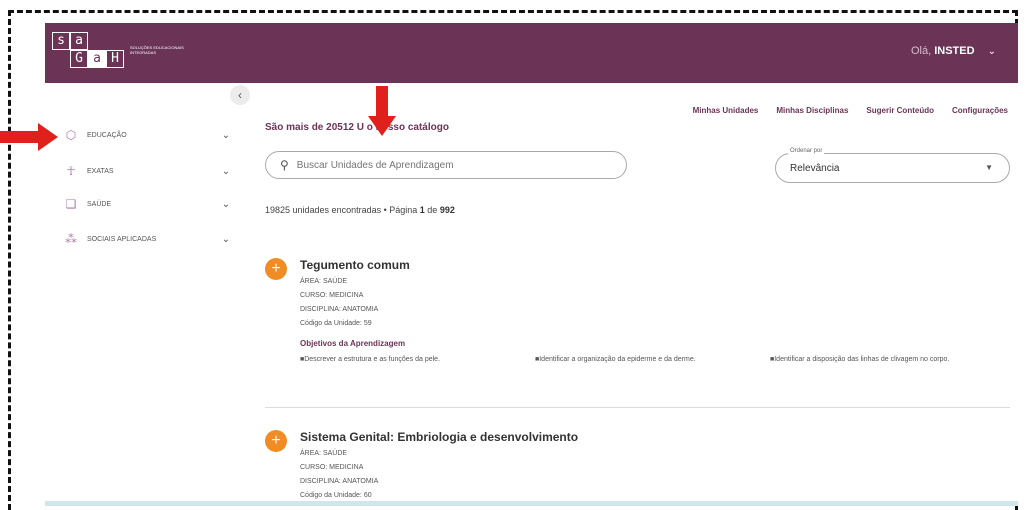  What do you see at coordinates (122, 239) in the screenshot?
I see `sidebar-item-label: Sociais Aplicadas` at bounding box center [122, 239].